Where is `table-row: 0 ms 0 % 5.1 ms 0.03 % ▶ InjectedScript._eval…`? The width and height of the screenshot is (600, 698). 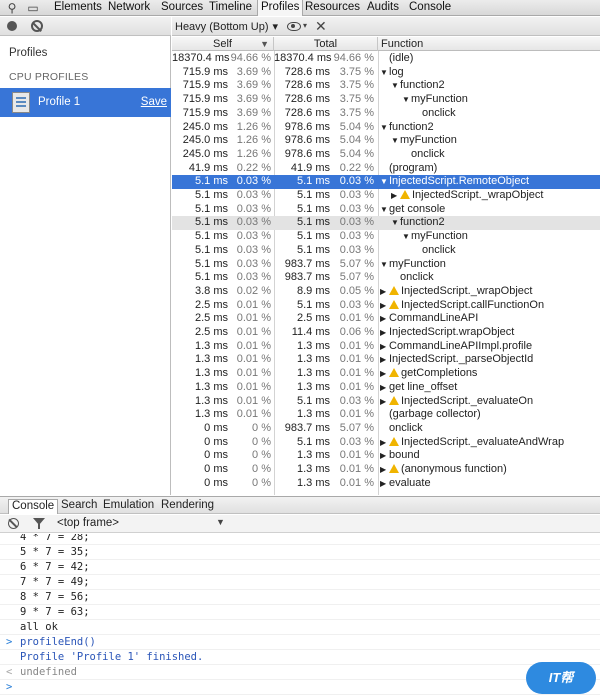
table-row: 0 ms 0 % 5.1 ms 0.03 % ▶ InjectedScript._eval… is located at coordinates (386, 443).